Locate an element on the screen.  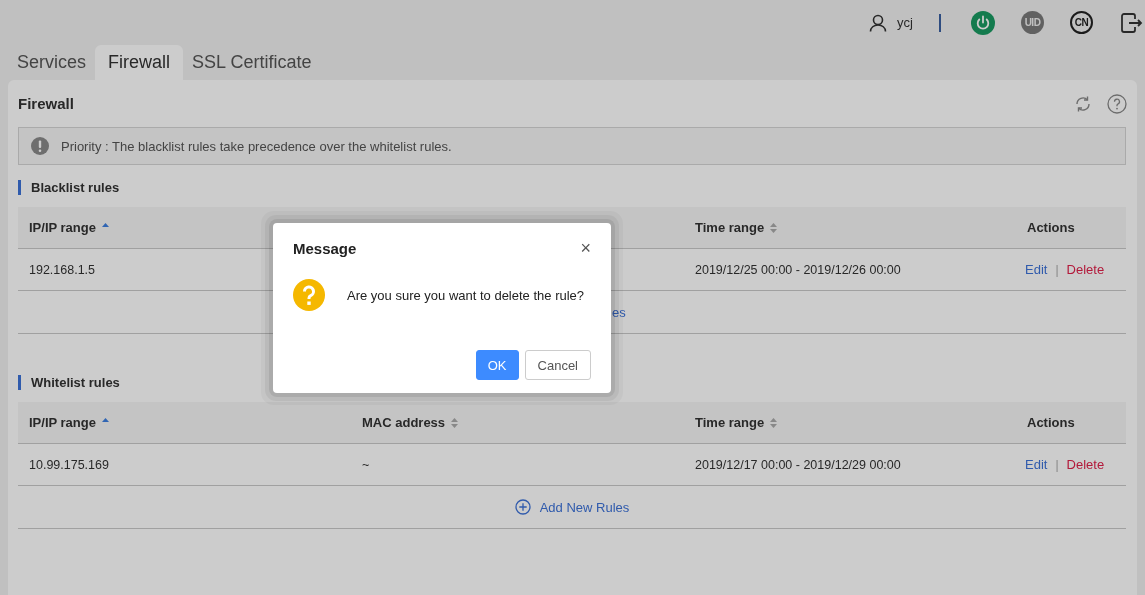
logout-icon is located at coordinates (1131, 22).